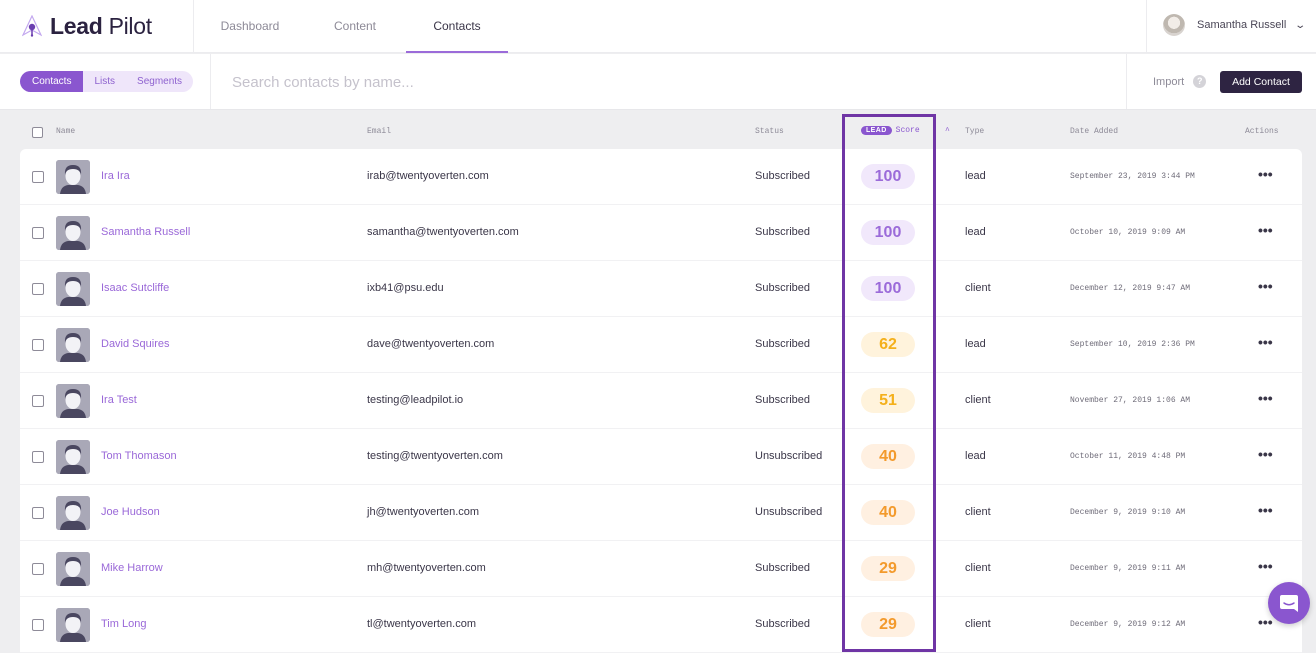 The height and width of the screenshot is (653, 1316). Describe the element at coordinates (32, 26) in the screenshot. I see `rocket-logo-icon` at that location.